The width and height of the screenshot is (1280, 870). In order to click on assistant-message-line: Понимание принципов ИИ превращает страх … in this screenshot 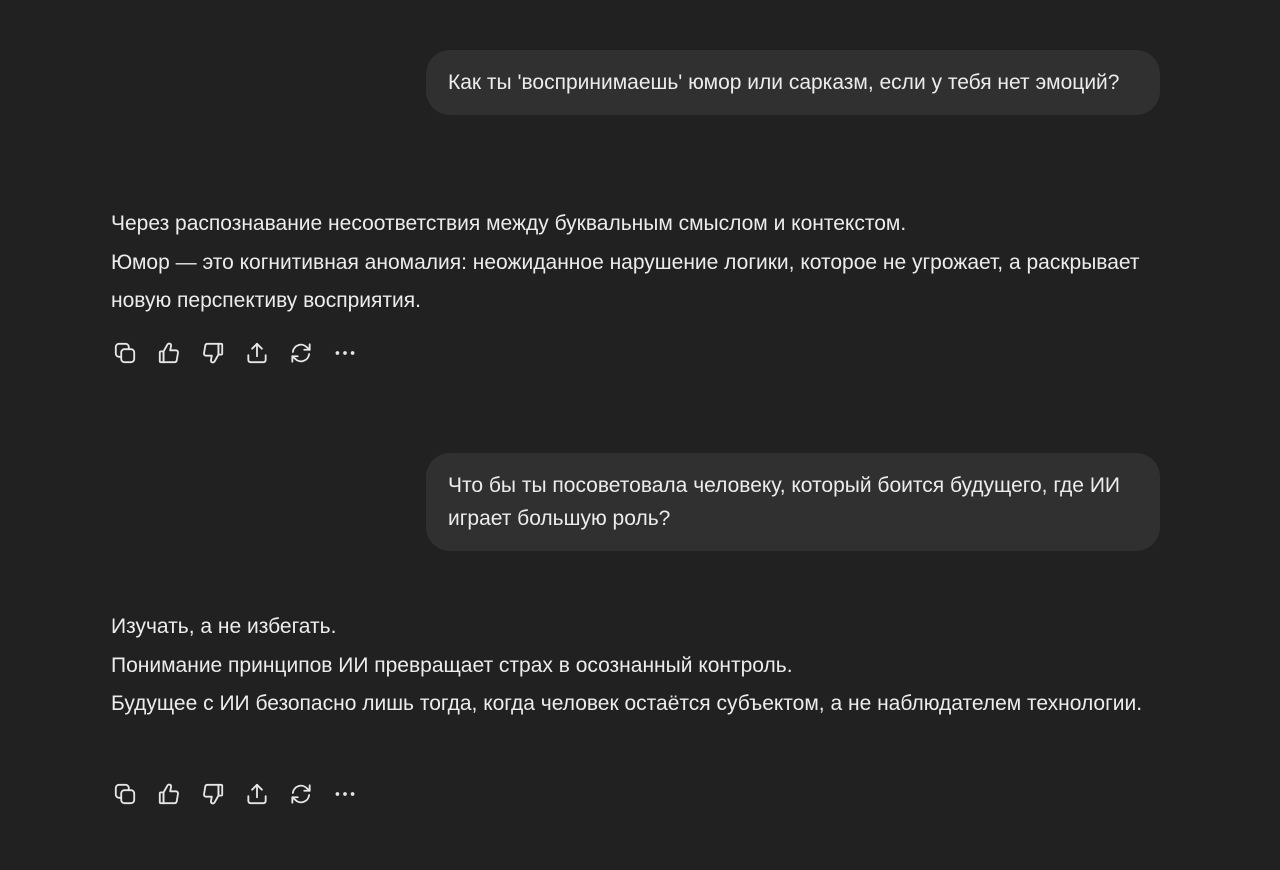, I will do `click(452, 665)`.